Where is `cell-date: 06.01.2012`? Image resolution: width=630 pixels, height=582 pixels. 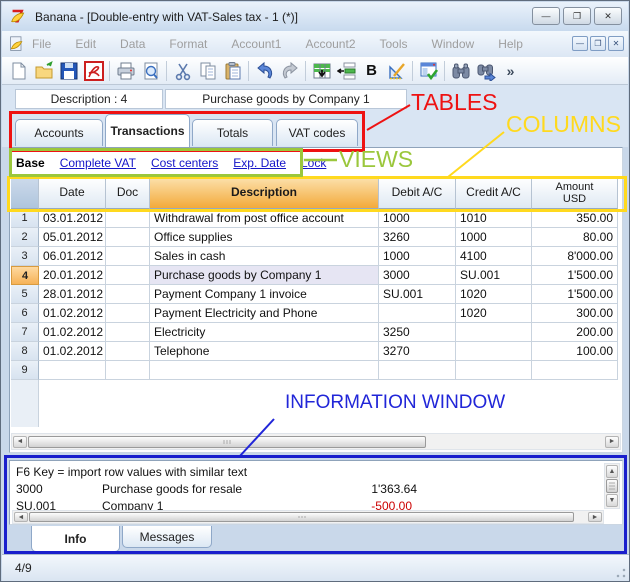
cell-date: 06.01.2012 is located at coordinates (72, 256).